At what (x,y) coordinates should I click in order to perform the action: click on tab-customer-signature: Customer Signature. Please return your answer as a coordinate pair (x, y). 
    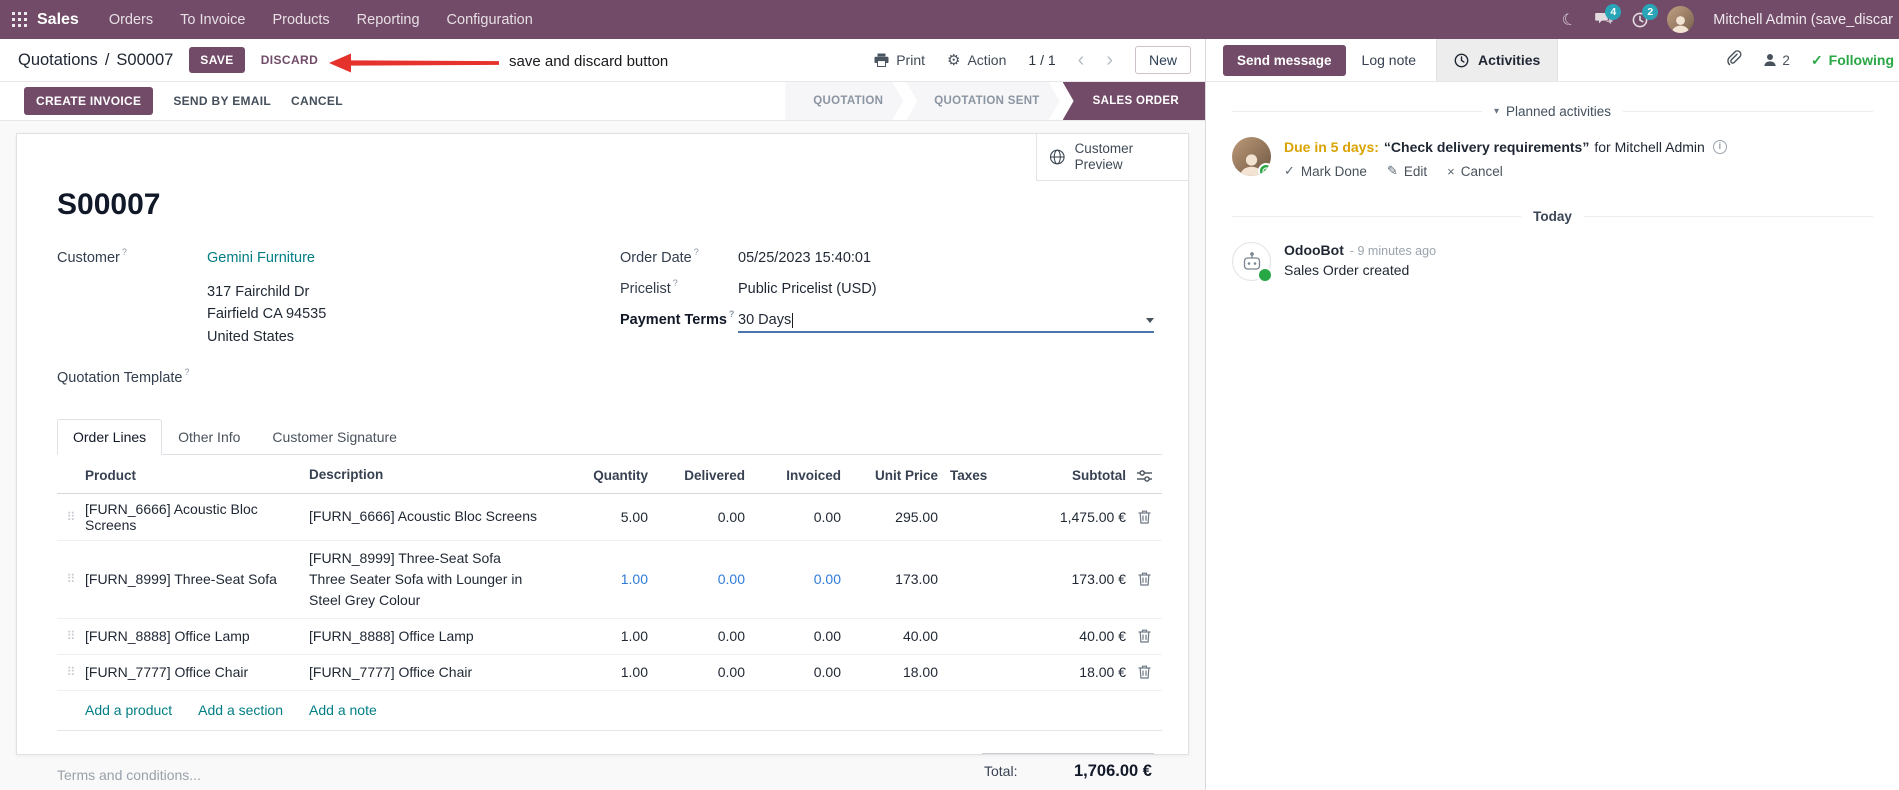
    Looking at the image, I should click on (334, 437).